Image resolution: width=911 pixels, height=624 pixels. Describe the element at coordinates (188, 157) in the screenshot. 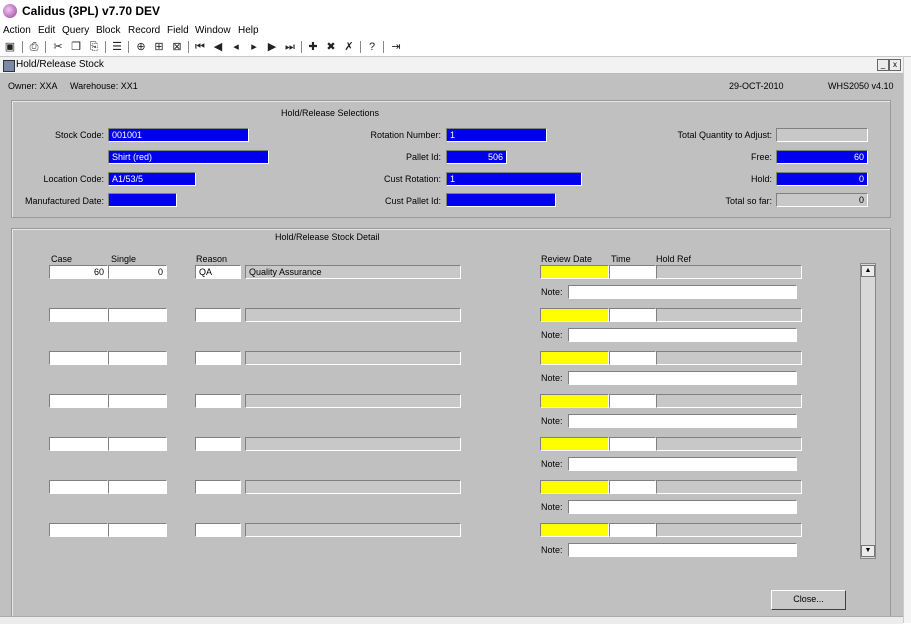

I see `stock-description-field: Shirt (red)` at that location.